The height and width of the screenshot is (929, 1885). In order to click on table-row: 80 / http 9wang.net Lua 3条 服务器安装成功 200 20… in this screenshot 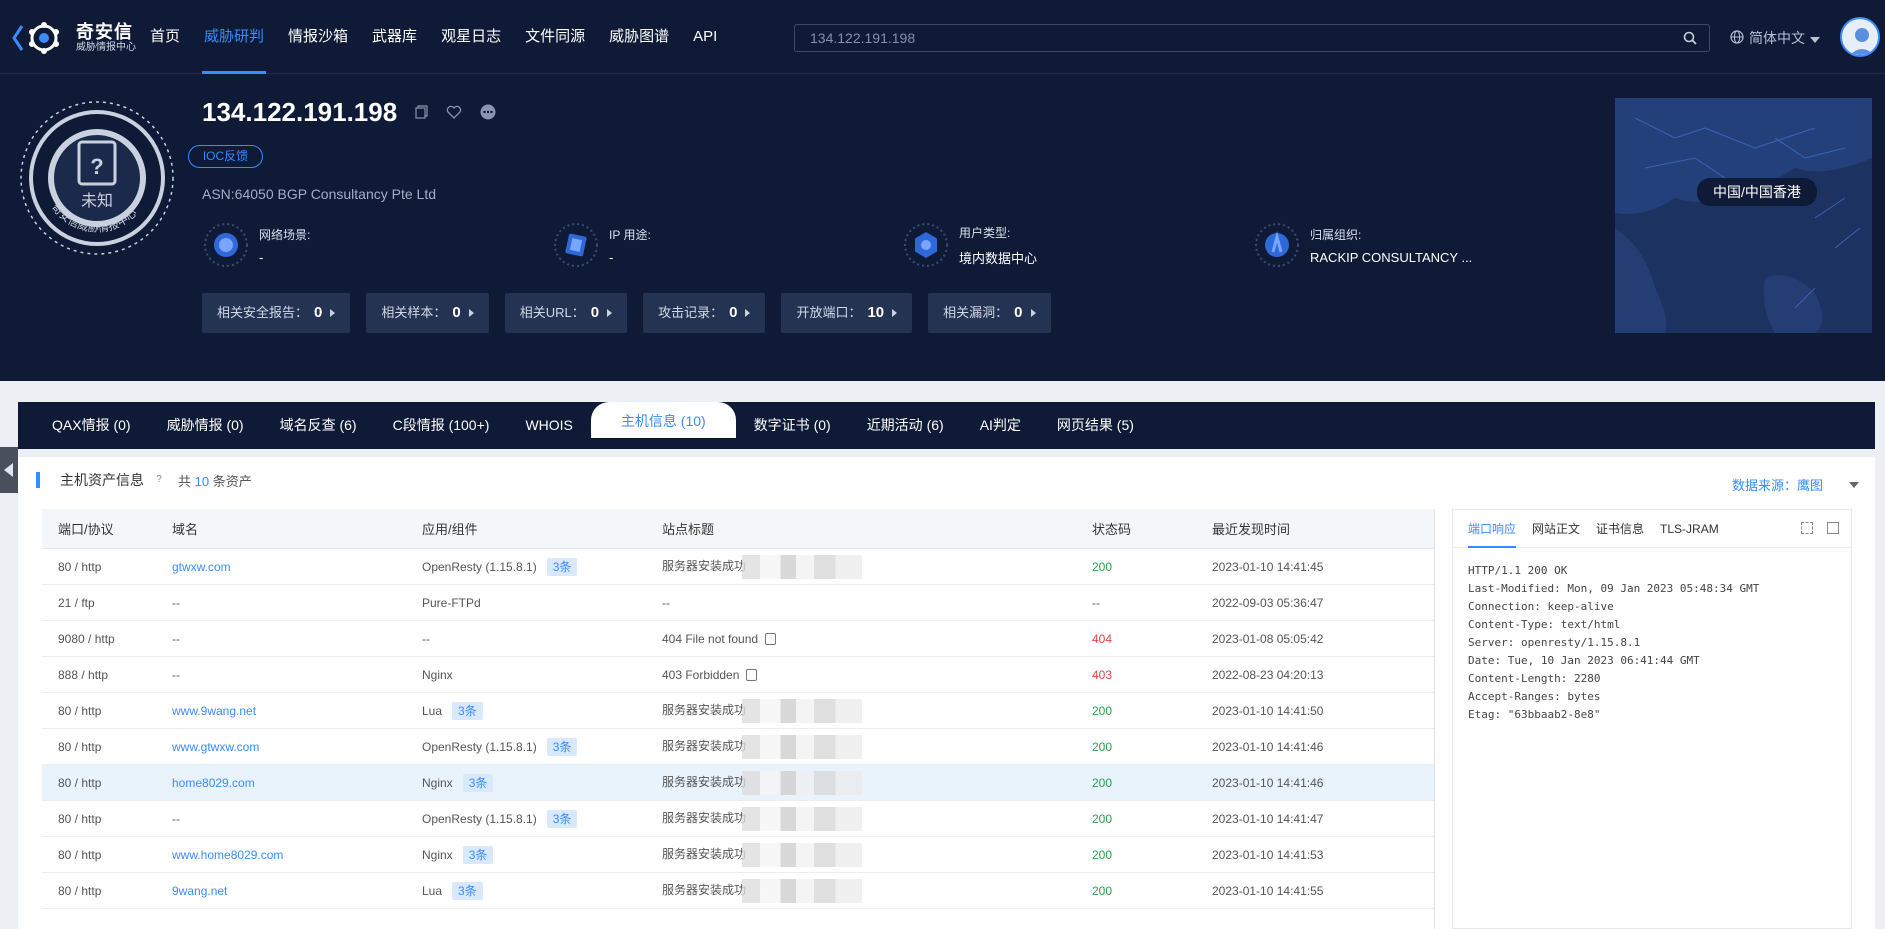, I will do `click(738, 891)`.